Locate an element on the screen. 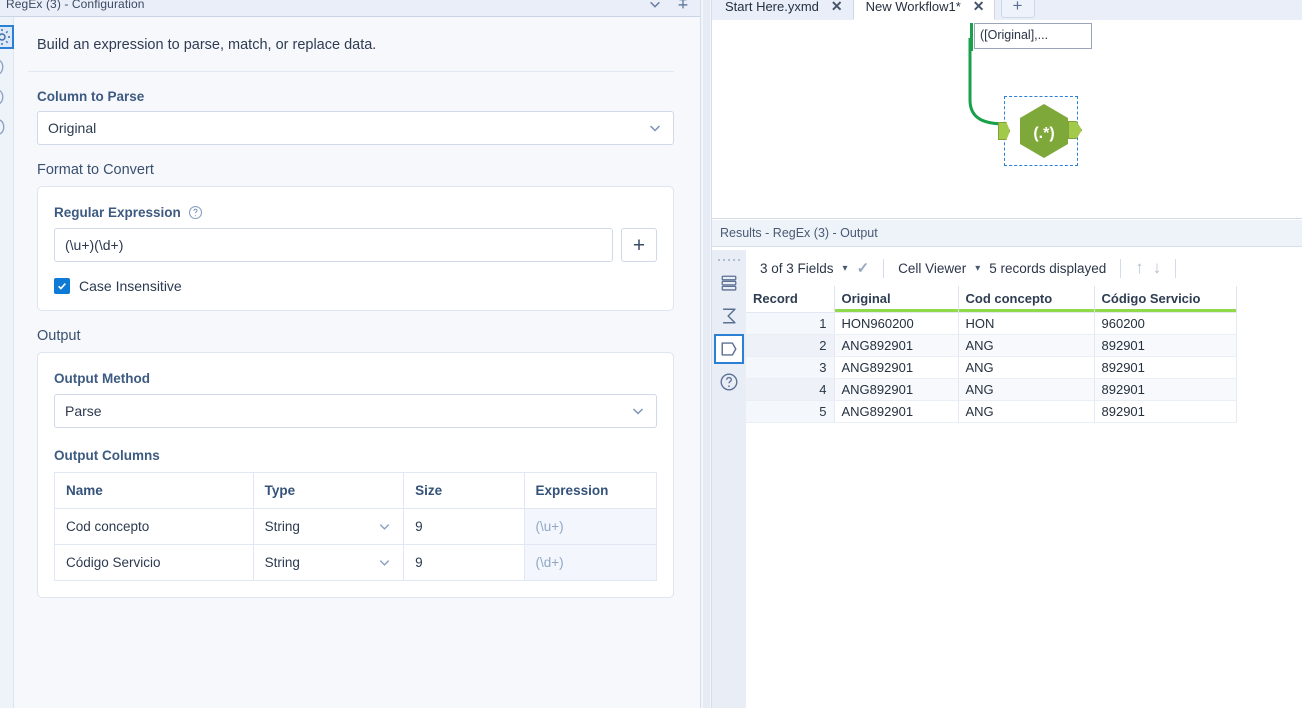  output-columns-header-row: Name Type Size Expression is located at coordinates (356, 490).